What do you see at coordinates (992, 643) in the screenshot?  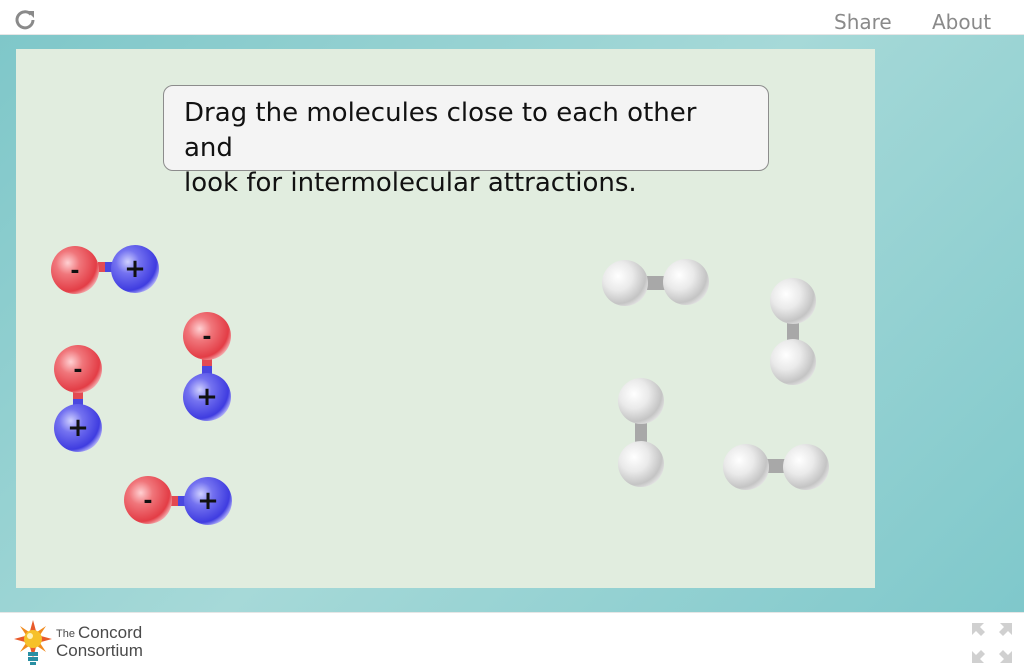 I see `fullscreen-icon` at bounding box center [992, 643].